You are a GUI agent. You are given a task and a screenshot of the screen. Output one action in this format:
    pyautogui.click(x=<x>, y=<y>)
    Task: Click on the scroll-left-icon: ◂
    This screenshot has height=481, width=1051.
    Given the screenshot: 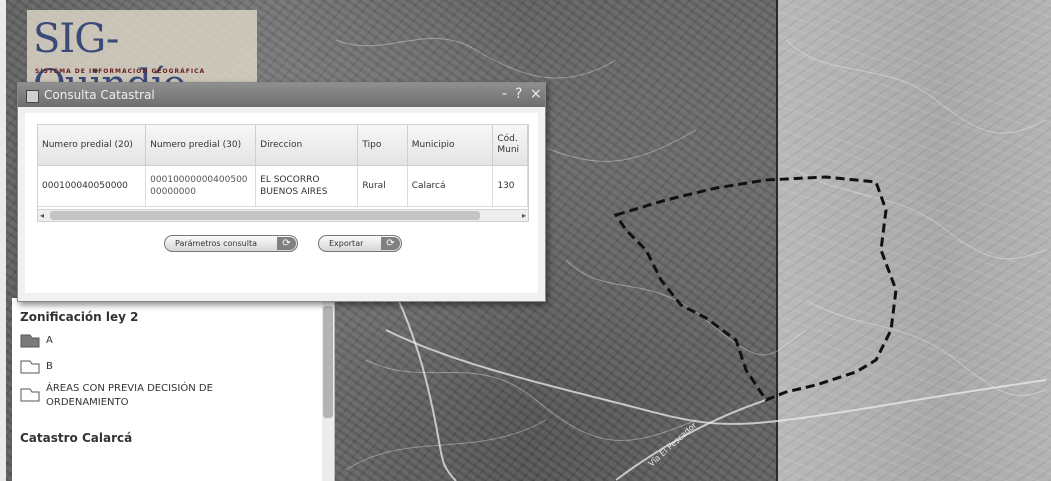 What is the action you would take?
    pyautogui.click(x=42, y=215)
    